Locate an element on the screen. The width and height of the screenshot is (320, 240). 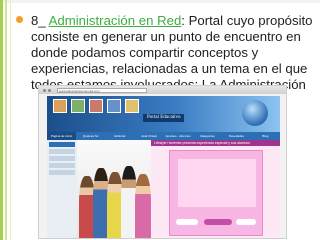
back-icon is located at coordinates (44, 90).